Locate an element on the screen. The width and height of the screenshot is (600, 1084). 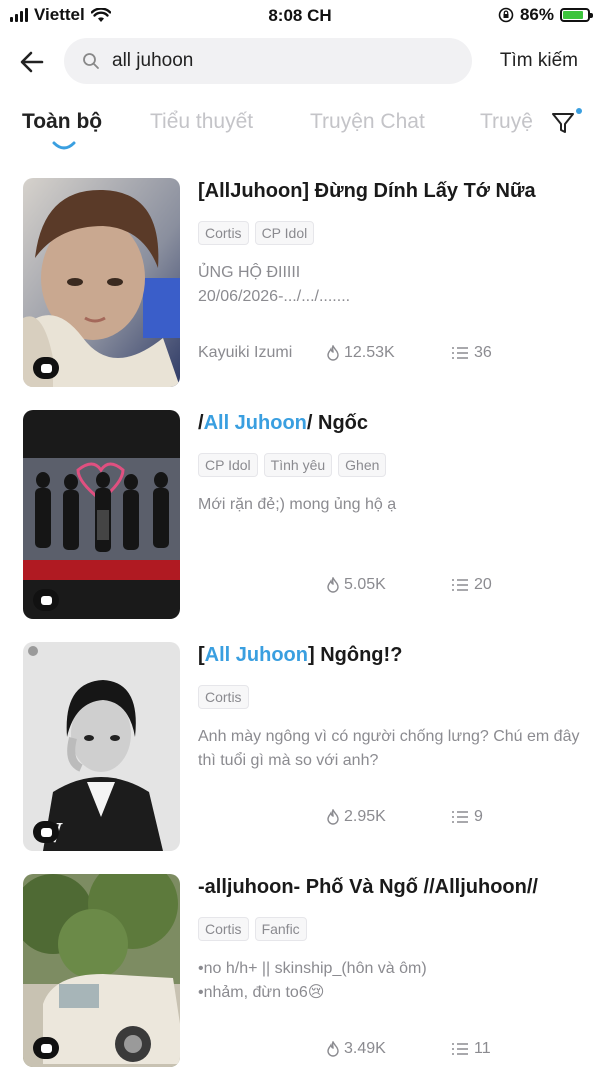
search-icon is located at coordinates (91, 61).